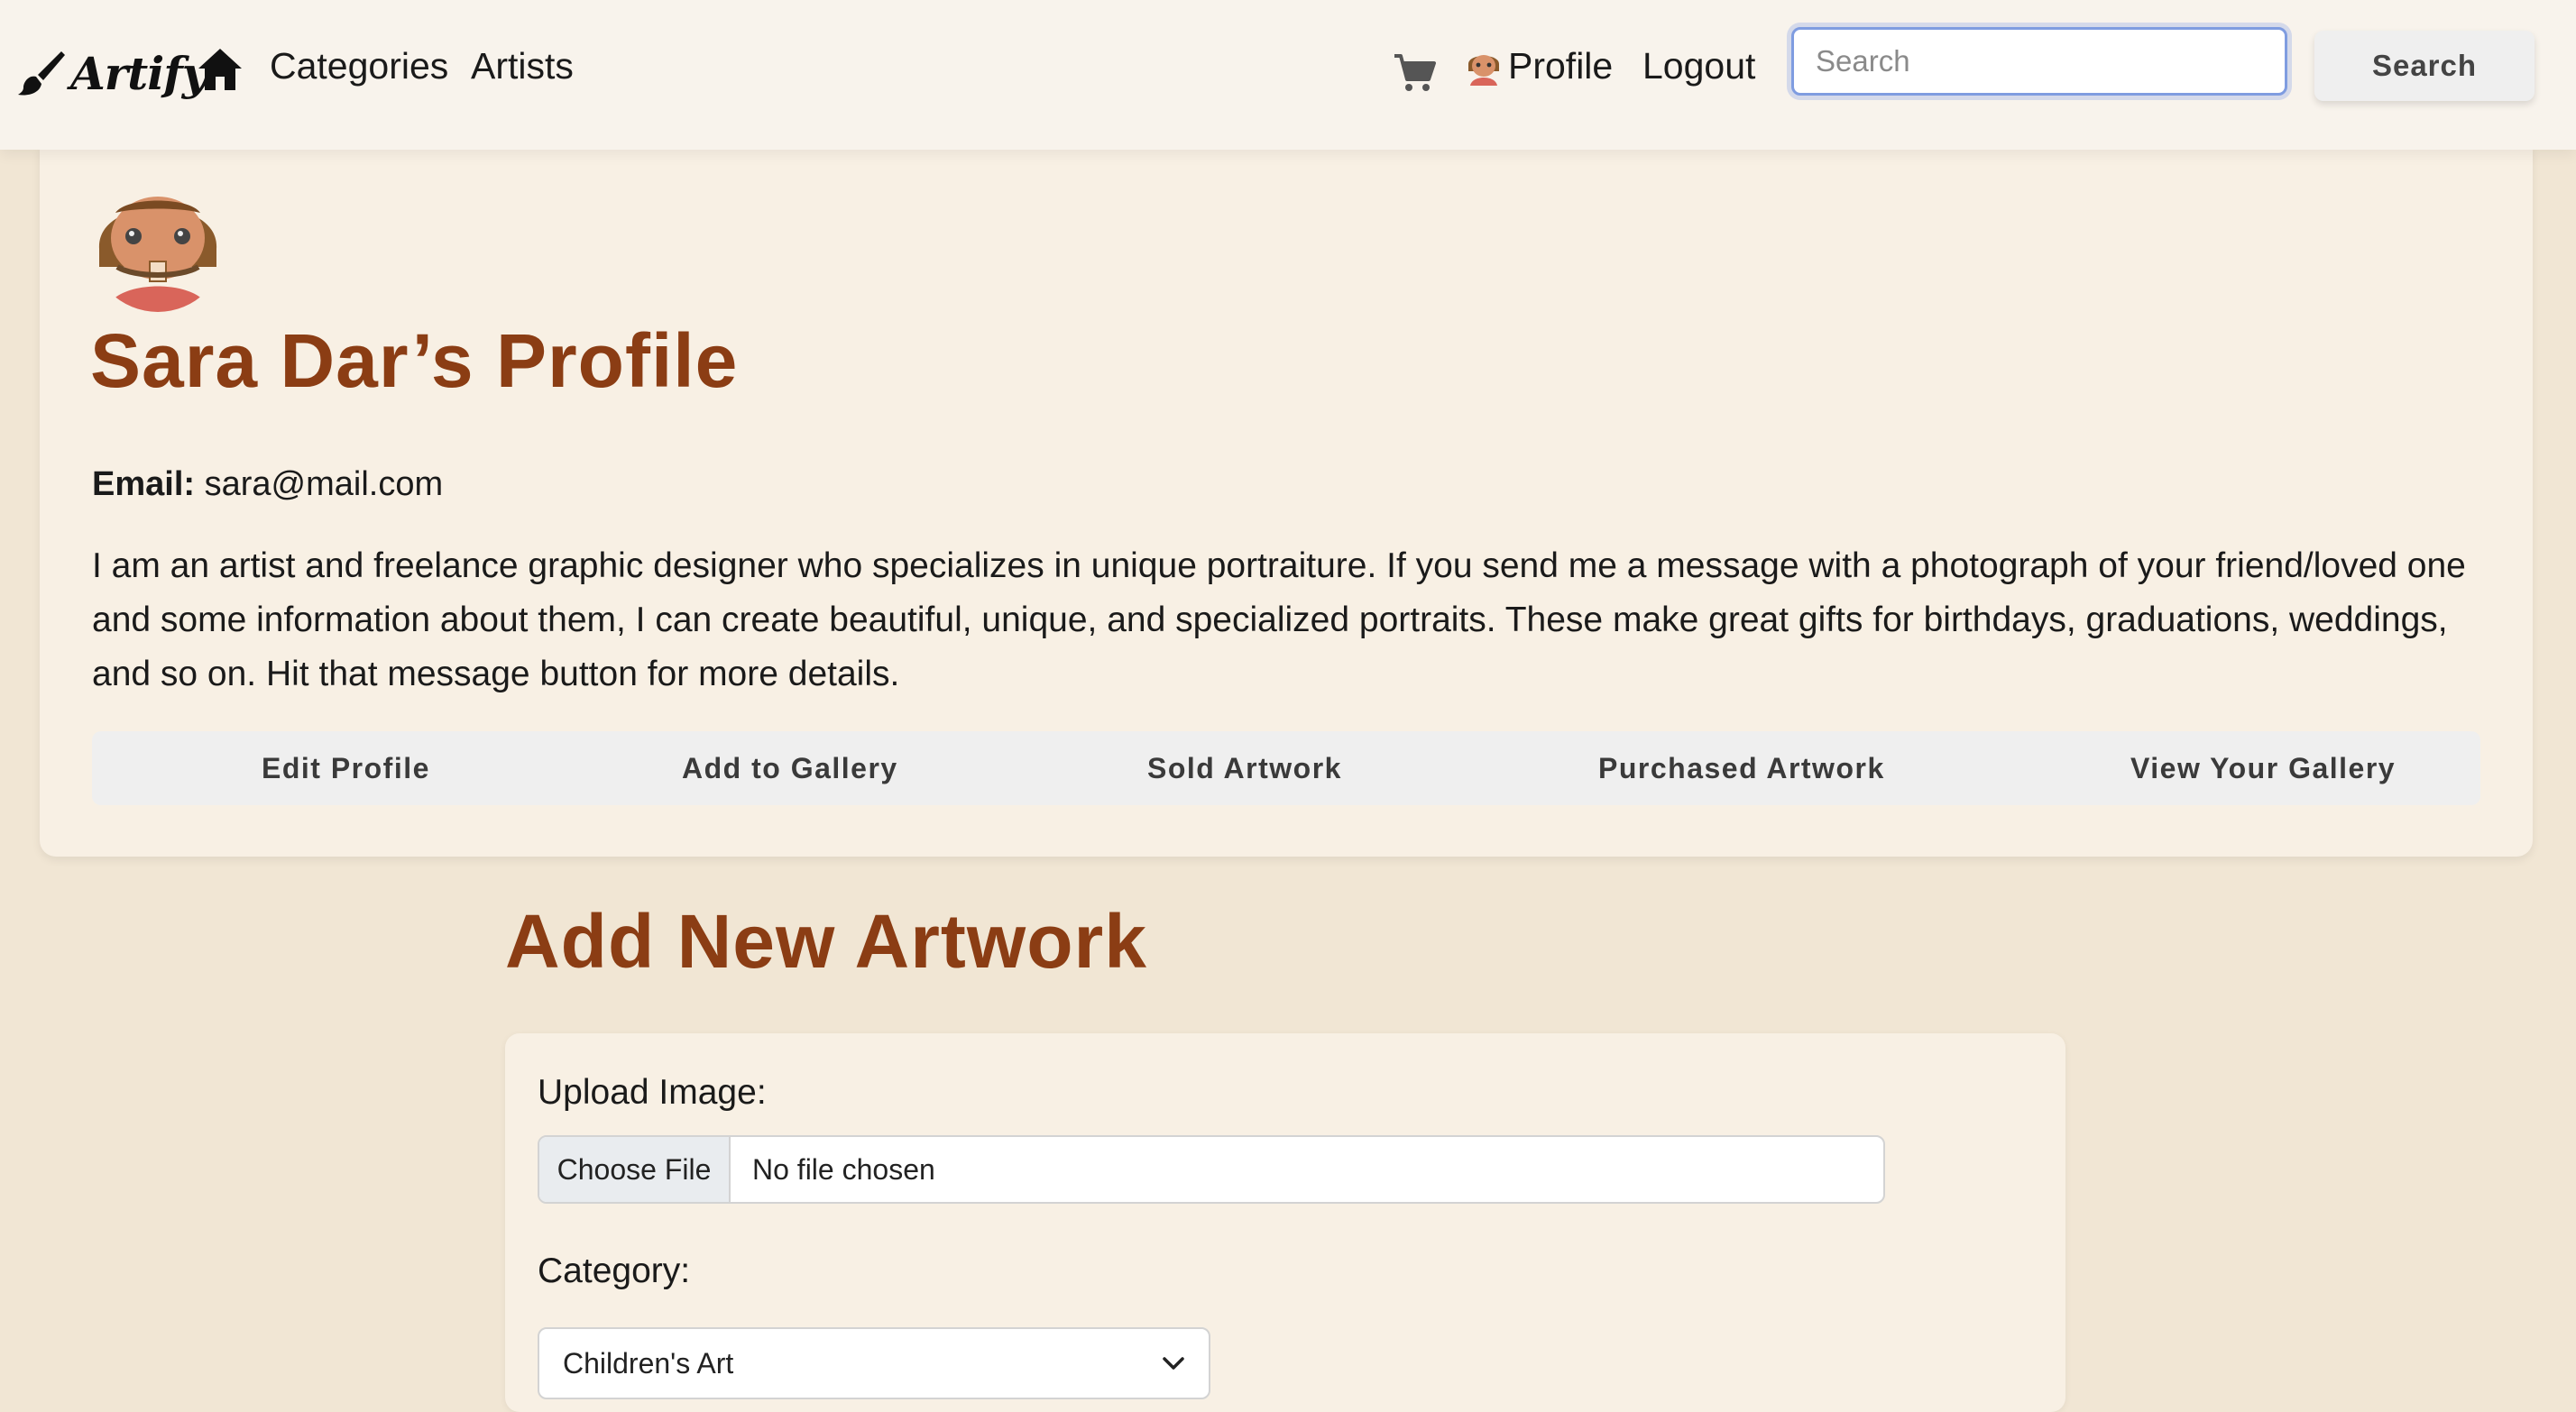  Describe the element at coordinates (1699, 66) in the screenshot. I see `nav-logout-link: Logout` at that location.